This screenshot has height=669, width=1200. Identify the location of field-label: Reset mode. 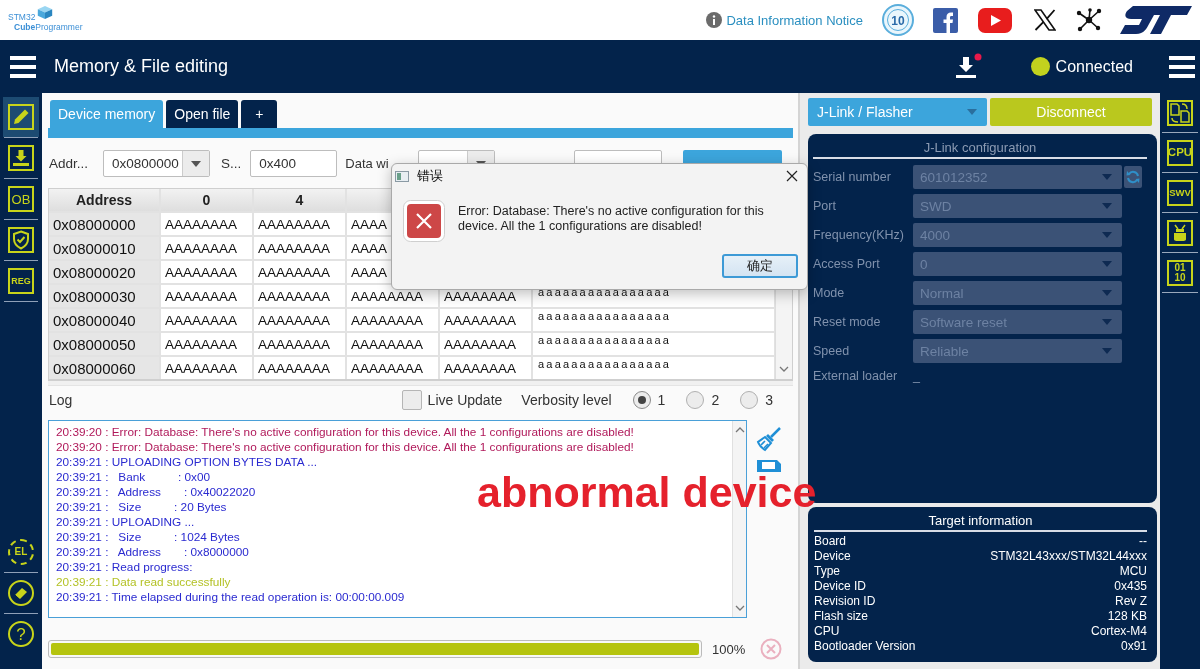
(847, 322).